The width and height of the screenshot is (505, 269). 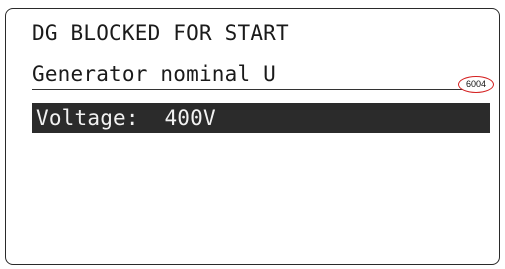 What do you see at coordinates (189, 118) in the screenshot?
I see `value-field: 400V` at bounding box center [189, 118].